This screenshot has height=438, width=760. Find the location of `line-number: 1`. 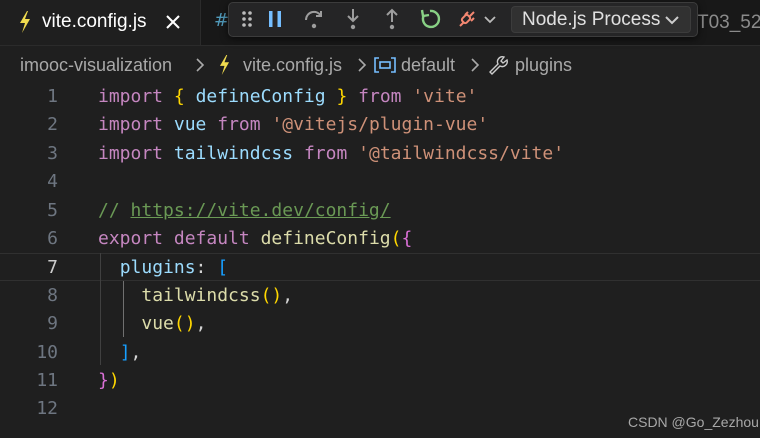

line-number: 1 is located at coordinates (52, 96).